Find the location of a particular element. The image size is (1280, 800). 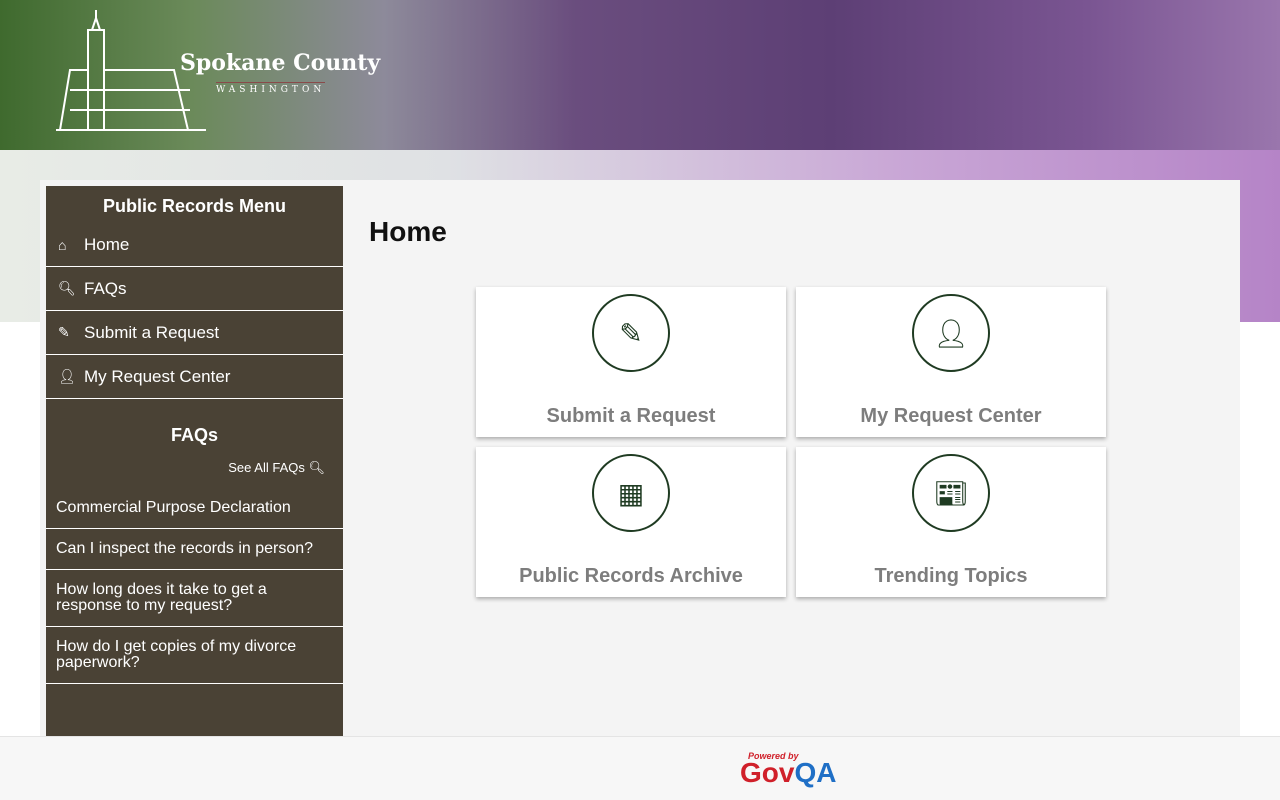

tile-trending-topics: 📰︎ Trending Topics is located at coordinates (951, 522).